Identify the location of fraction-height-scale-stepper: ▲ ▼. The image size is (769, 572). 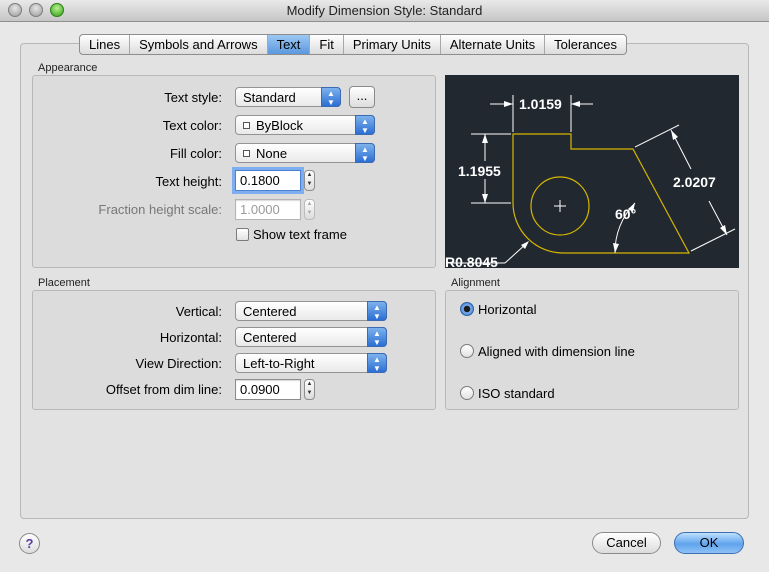
(309, 209).